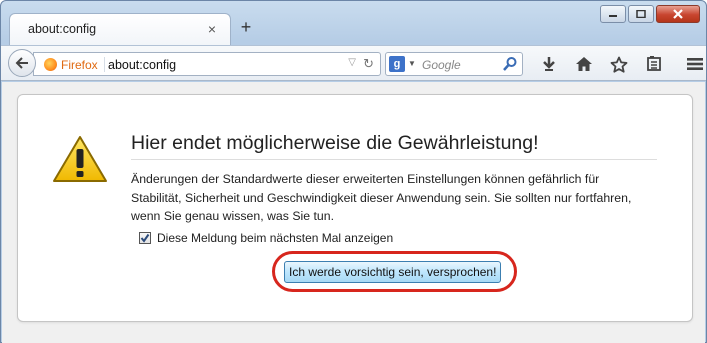  I want to click on star-icon, so click(618, 64).